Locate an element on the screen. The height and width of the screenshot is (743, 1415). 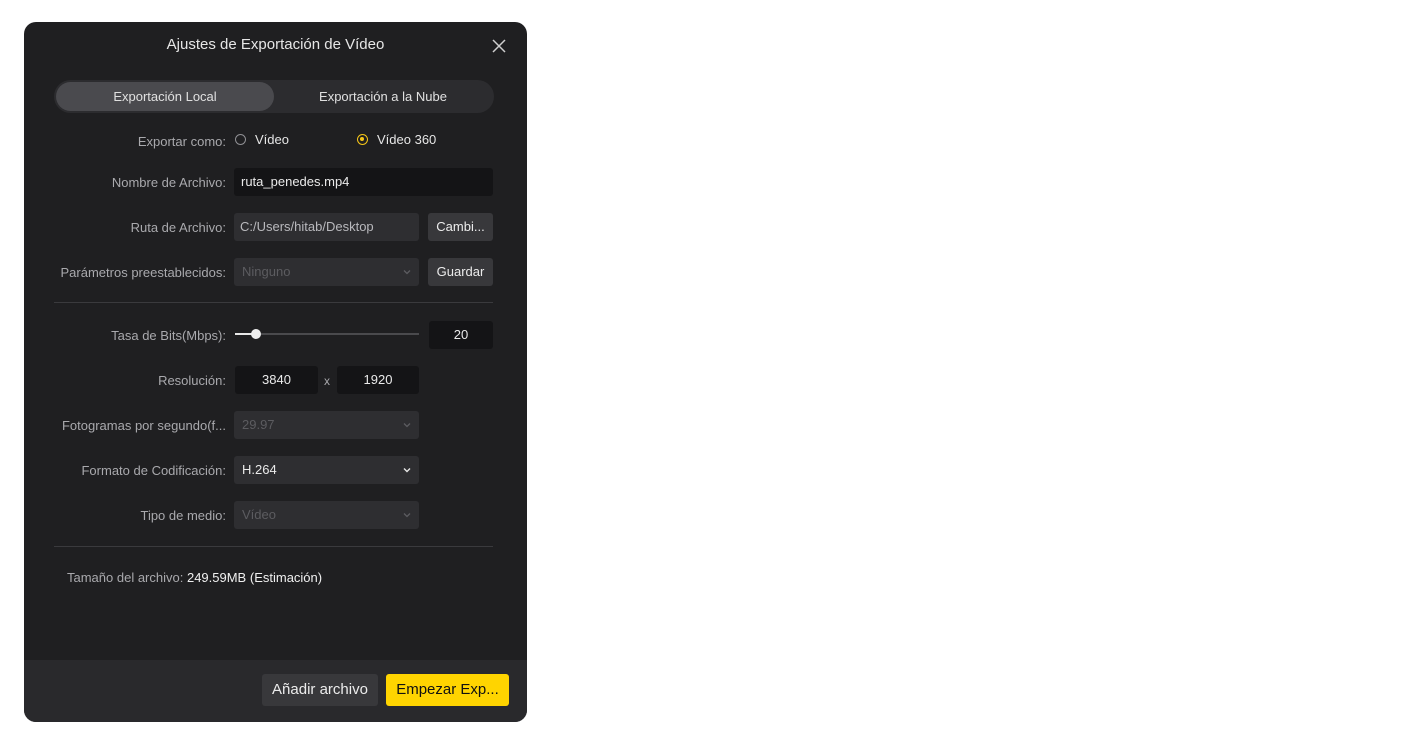
resolution-label: Resolución: is located at coordinates (192, 380).